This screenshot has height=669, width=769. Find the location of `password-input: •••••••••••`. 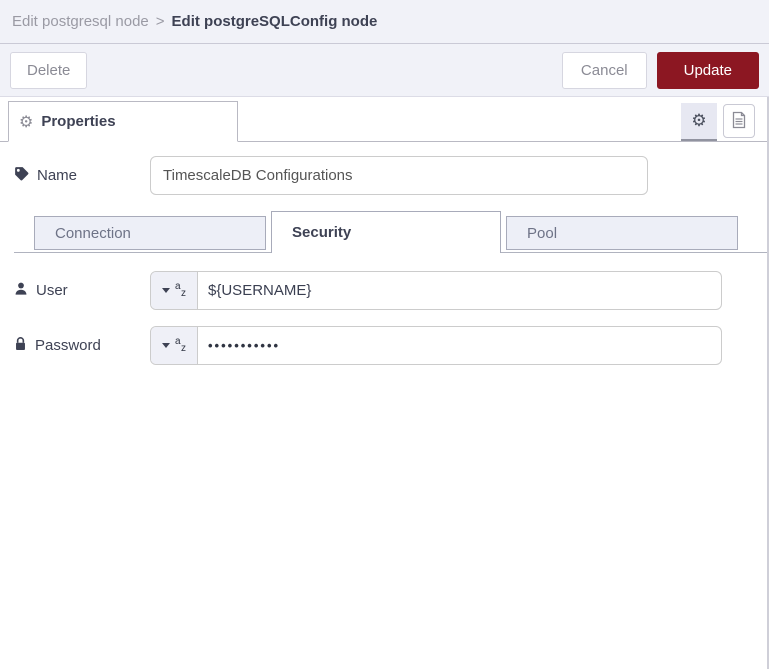

password-input: ••••••••••• is located at coordinates (239, 345).